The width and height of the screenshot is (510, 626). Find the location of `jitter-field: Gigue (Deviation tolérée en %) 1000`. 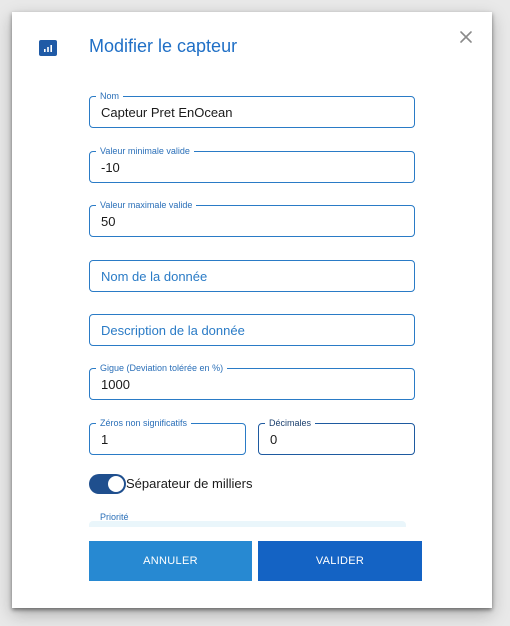

jitter-field: Gigue (Deviation tolérée en %) 1000 is located at coordinates (252, 381).